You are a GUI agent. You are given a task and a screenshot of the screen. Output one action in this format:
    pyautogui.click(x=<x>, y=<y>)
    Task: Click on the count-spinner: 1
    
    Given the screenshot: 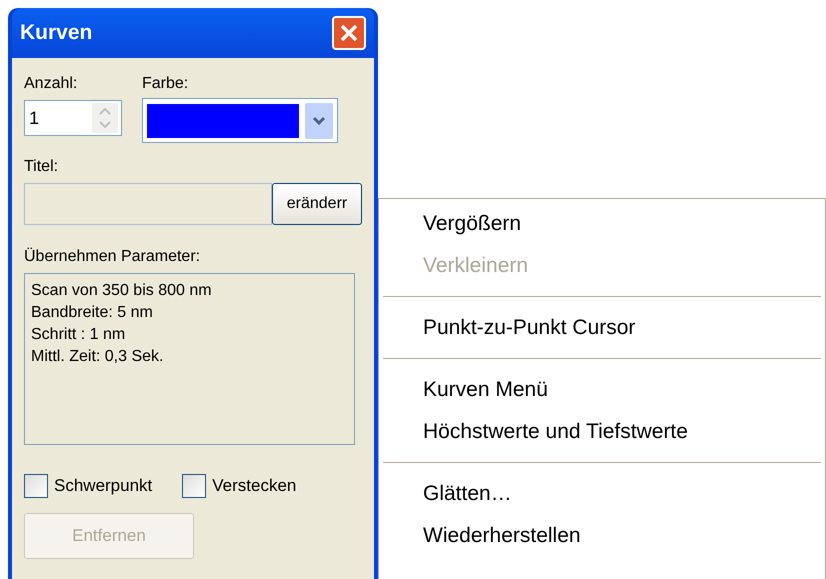 What is the action you would take?
    pyautogui.click(x=73, y=118)
    